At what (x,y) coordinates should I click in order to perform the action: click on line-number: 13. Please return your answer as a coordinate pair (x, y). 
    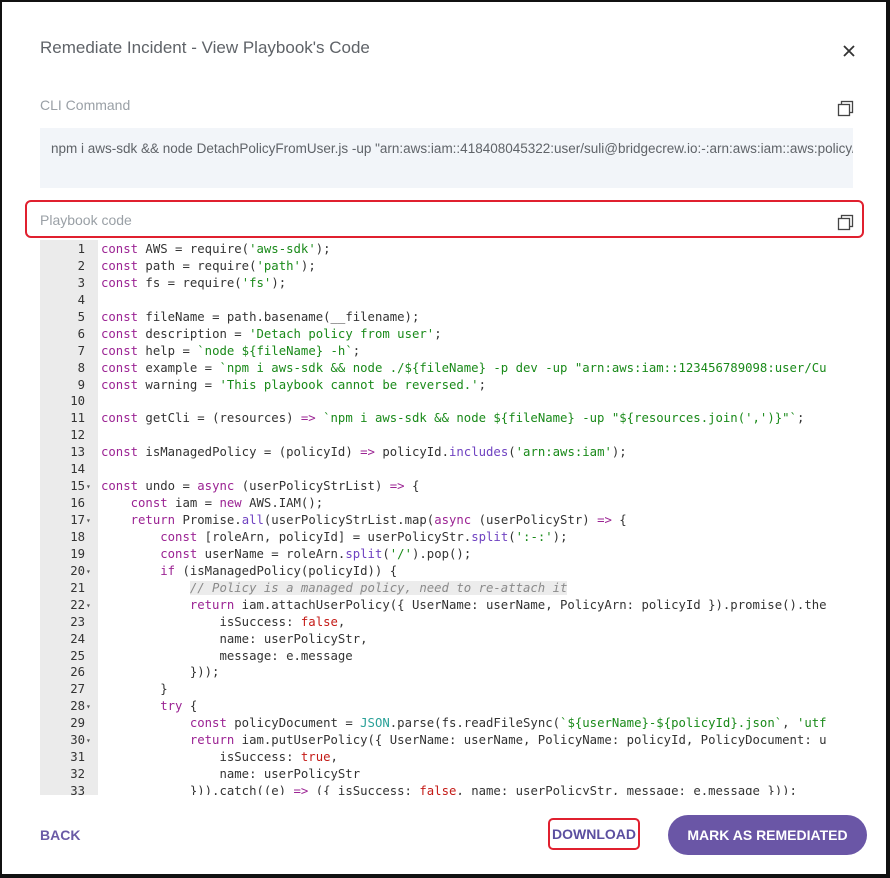
    Looking at the image, I should click on (77, 452).